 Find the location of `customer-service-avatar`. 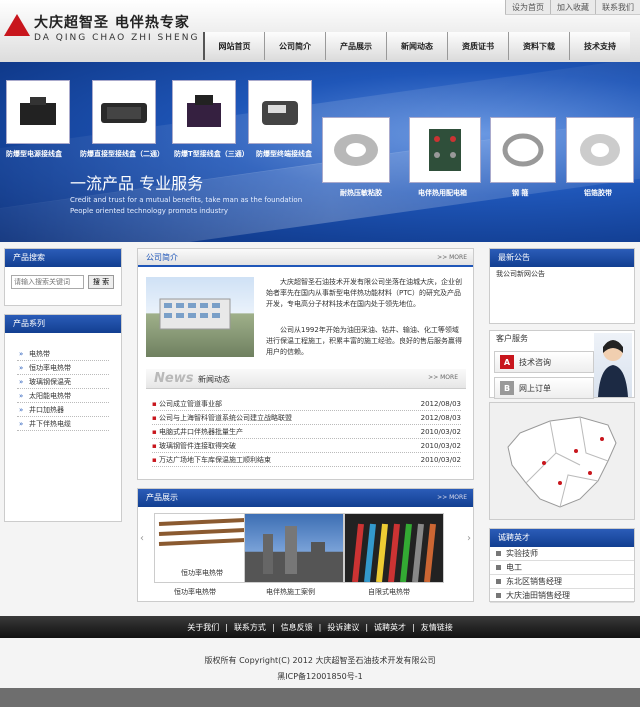

customer-service-avatar is located at coordinates (613, 365).